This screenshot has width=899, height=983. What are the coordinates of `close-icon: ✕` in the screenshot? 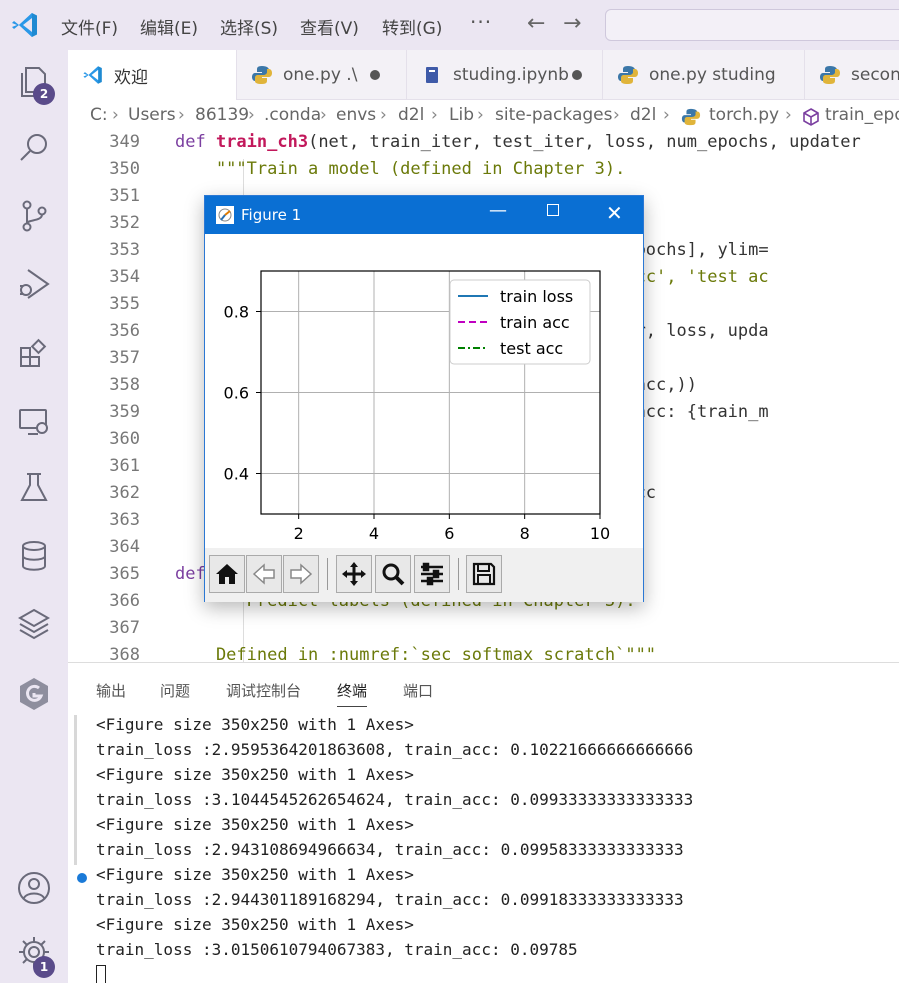 It's located at (614, 213).